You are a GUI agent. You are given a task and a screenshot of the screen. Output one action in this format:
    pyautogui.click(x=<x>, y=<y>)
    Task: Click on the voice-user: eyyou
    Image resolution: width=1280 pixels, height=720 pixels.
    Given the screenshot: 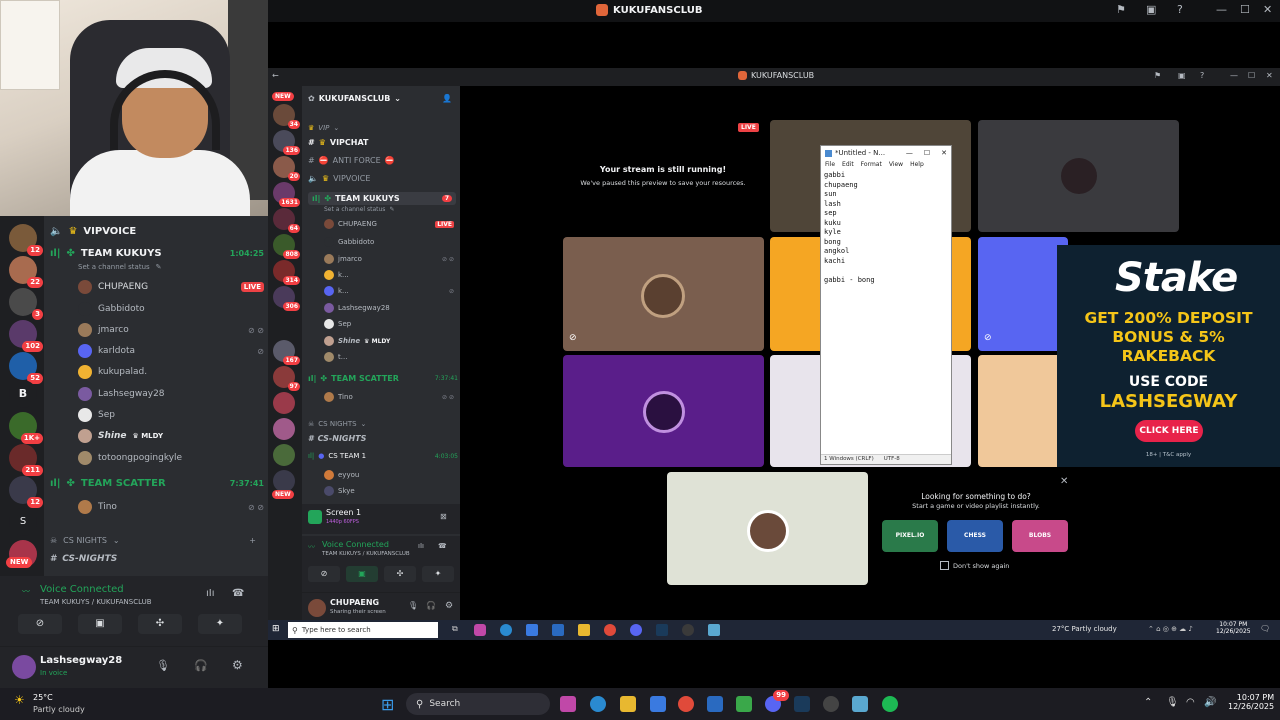 What is the action you would take?
    pyautogui.click(x=389, y=475)
    